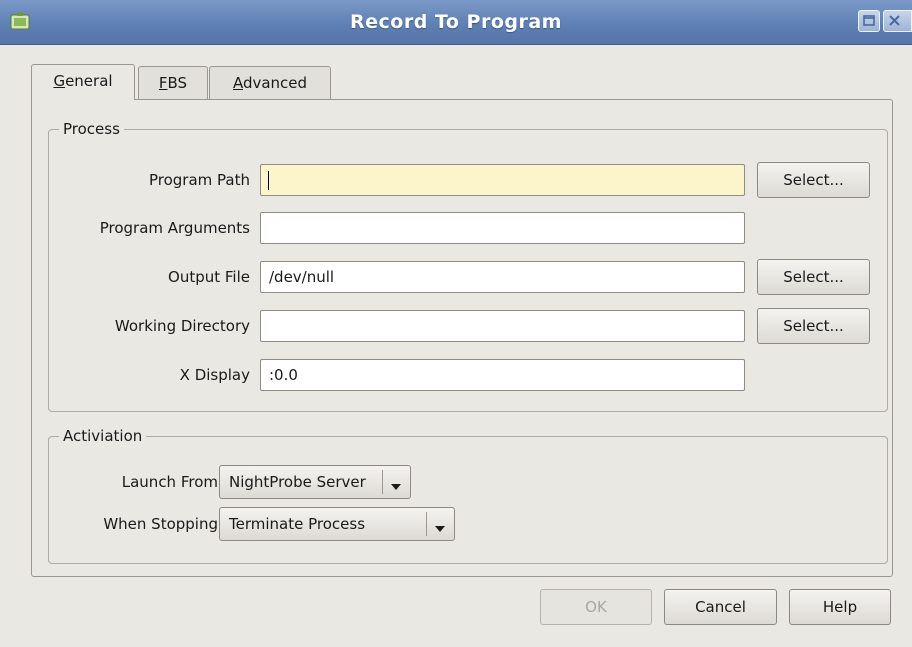 This screenshot has width=912, height=647. I want to click on cancel-button: Cancel, so click(720, 607).